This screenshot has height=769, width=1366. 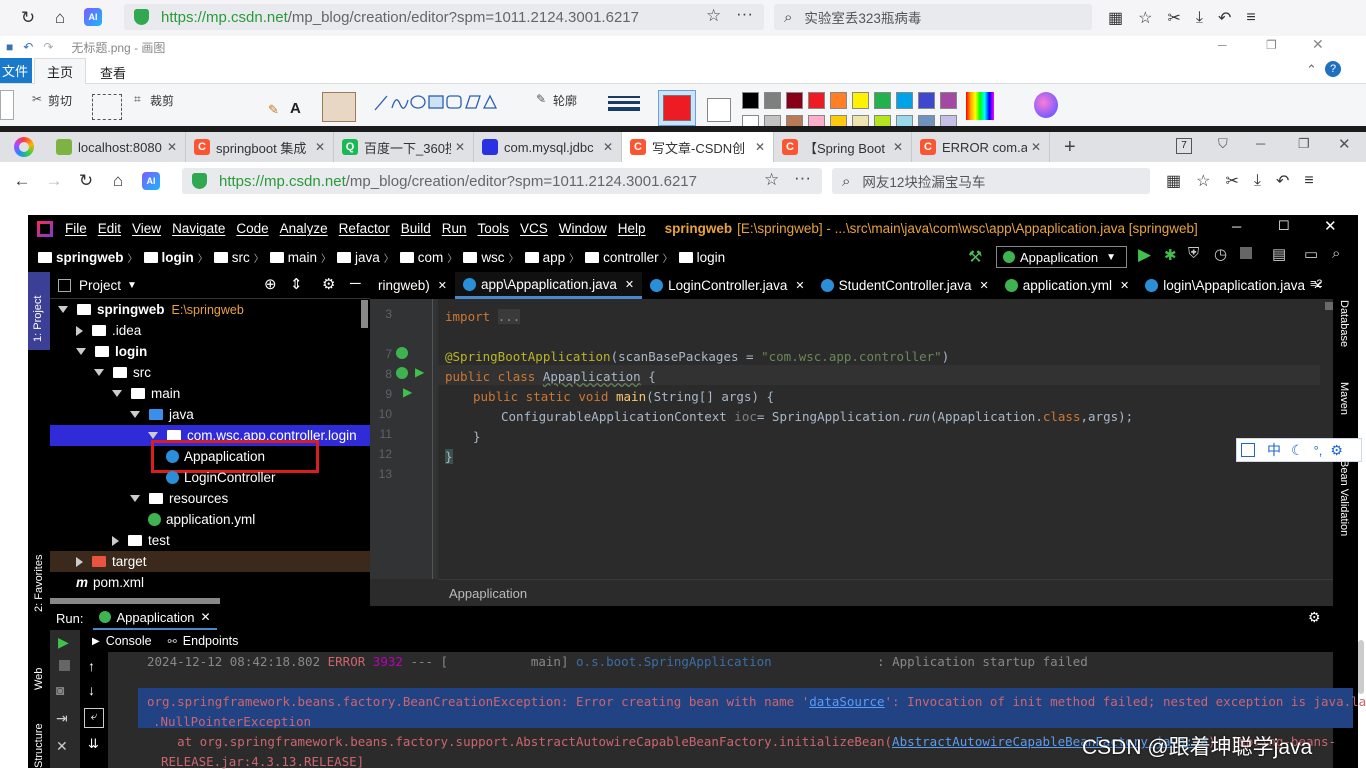 What do you see at coordinates (62, 746) in the screenshot?
I see `pin-icon: ✕` at bounding box center [62, 746].